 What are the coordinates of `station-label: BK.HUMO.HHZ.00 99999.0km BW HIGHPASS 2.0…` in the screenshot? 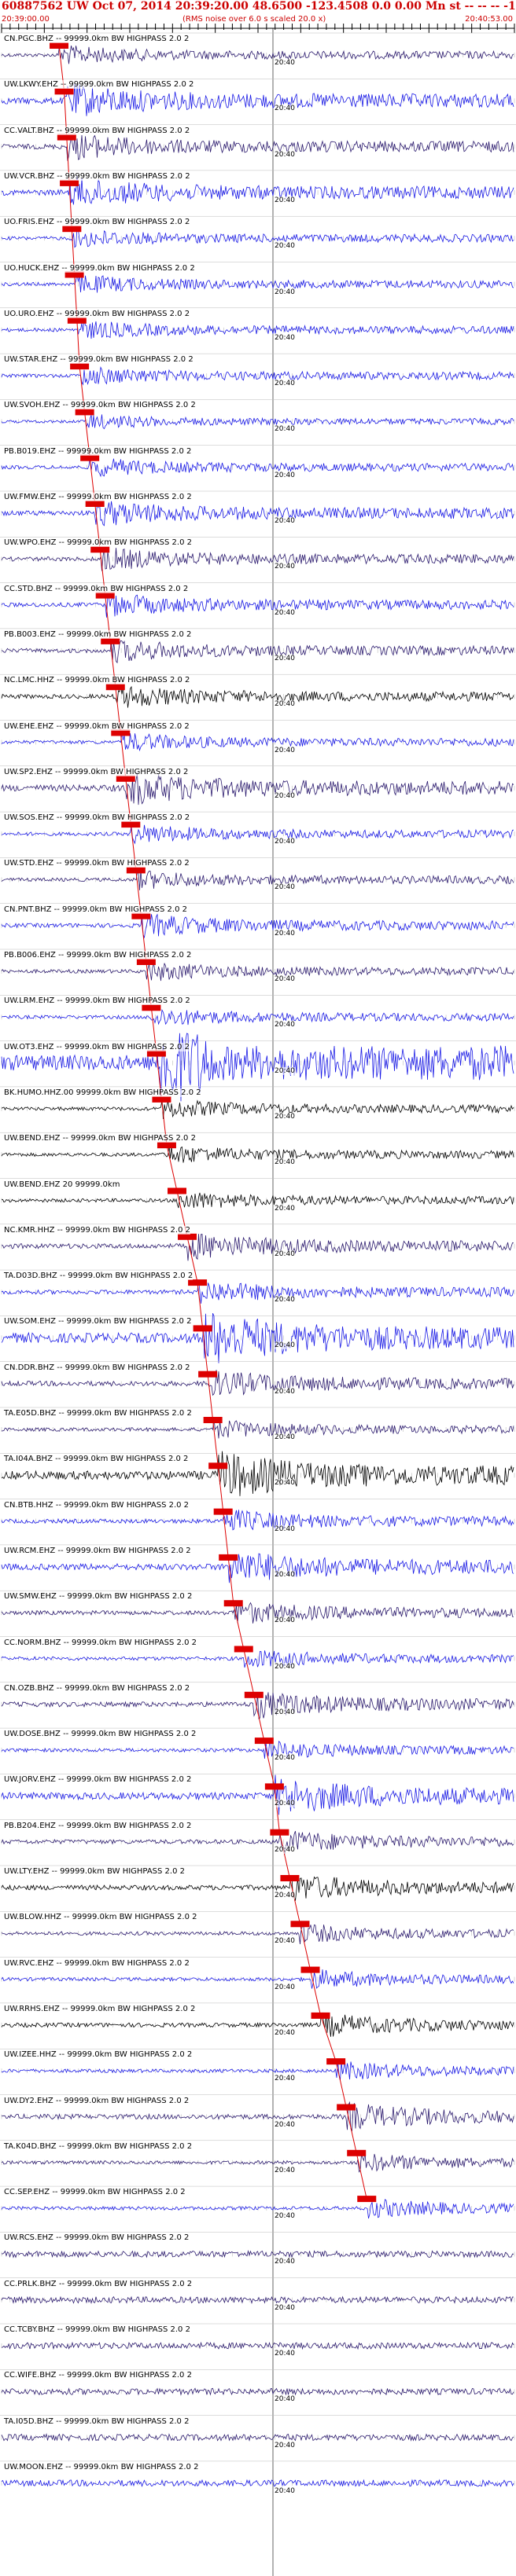 It's located at (103, 1092).